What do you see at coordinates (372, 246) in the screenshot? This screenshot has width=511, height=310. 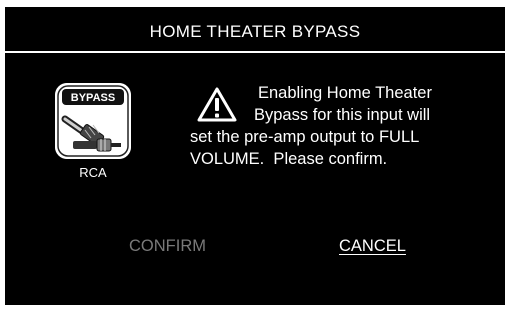 I see `cancel-button: CANCEL` at bounding box center [372, 246].